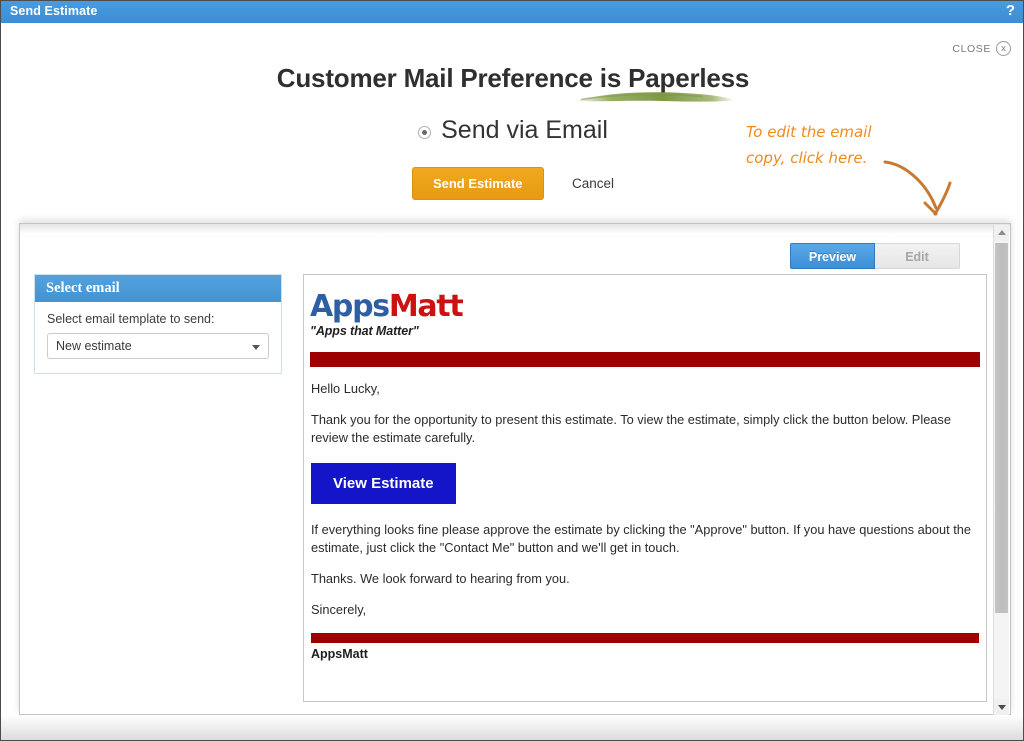 This screenshot has height=741, width=1024. What do you see at coordinates (512, 12) in the screenshot?
I see `window-titlebar: Send Estimate ?` at bounding box center [512, 12].